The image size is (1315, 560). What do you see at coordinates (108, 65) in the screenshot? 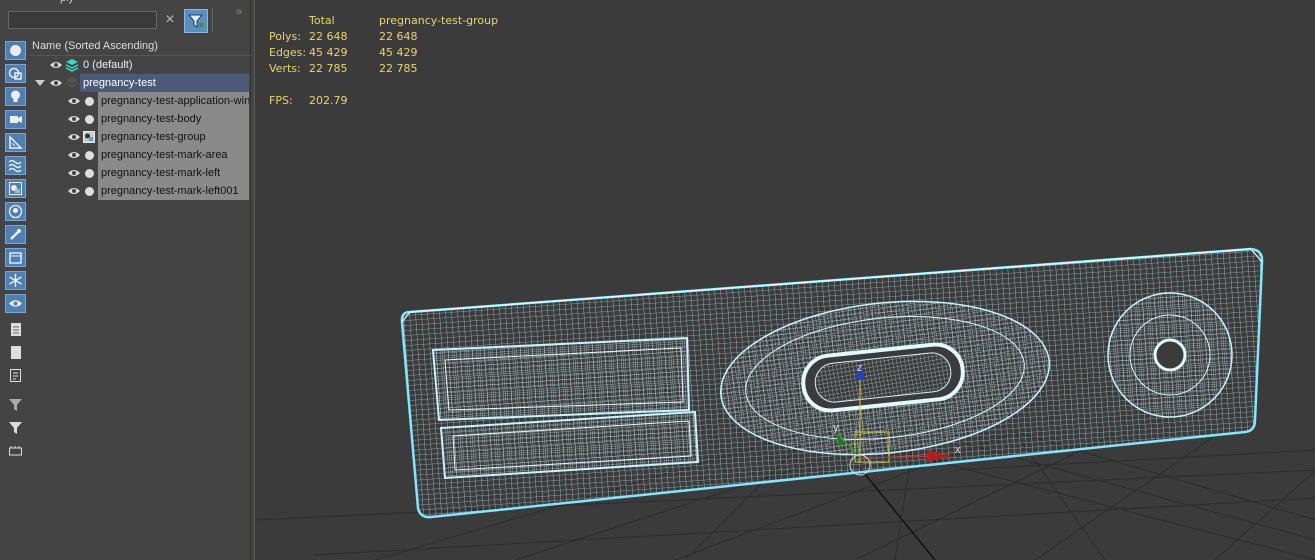
I see `tree-item-label: 0 (default)` at bounding box center [108, 65].